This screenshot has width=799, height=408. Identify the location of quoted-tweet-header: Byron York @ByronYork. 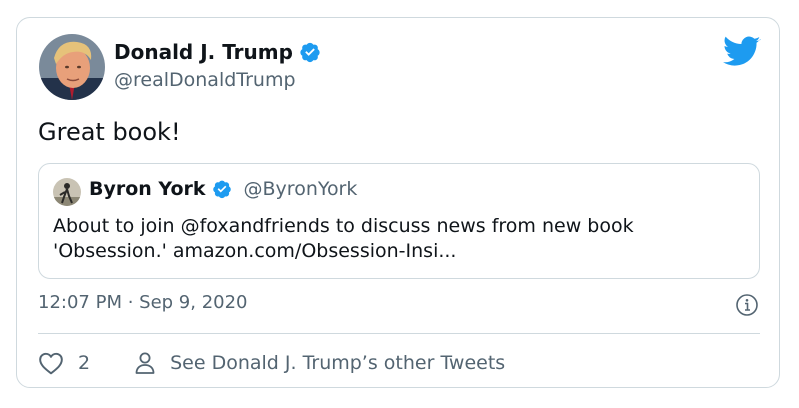
(223, 189).